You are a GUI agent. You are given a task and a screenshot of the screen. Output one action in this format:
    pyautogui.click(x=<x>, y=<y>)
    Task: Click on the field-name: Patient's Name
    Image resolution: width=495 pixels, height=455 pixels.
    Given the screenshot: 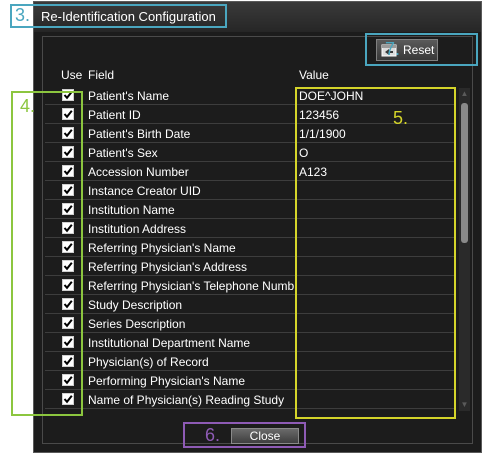 What is the action you would take?
    pyautogui.click(x=128, y=96)
    